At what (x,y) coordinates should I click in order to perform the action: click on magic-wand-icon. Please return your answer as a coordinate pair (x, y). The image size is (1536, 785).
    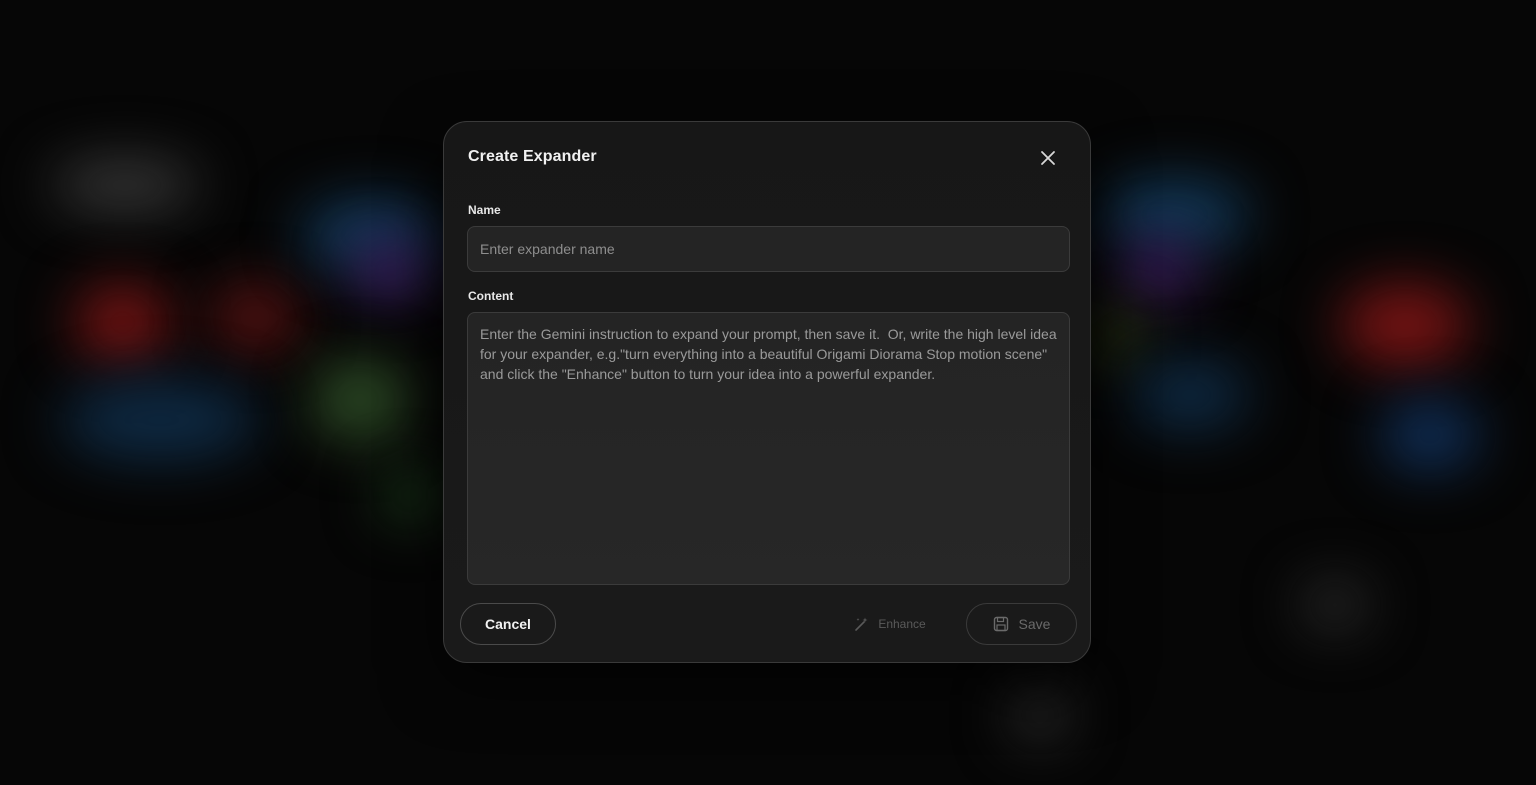
    Looking at the image, I should click on (861, 624).